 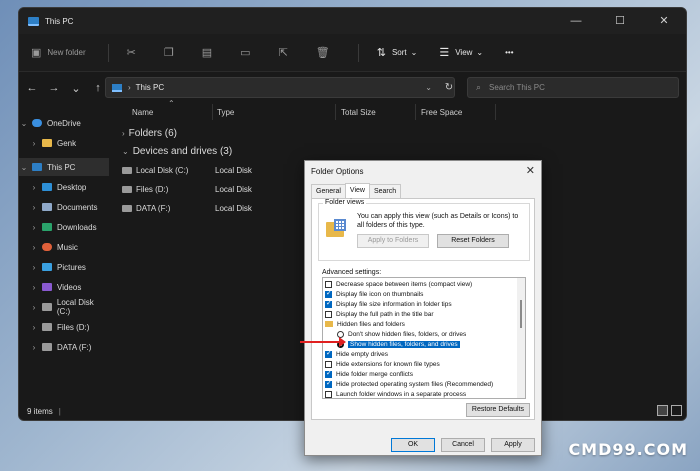 What do you see at coordinates (463, 445) in the screenshot?
I see `cancel-button: Cancel` at bounding box center [463, 445].